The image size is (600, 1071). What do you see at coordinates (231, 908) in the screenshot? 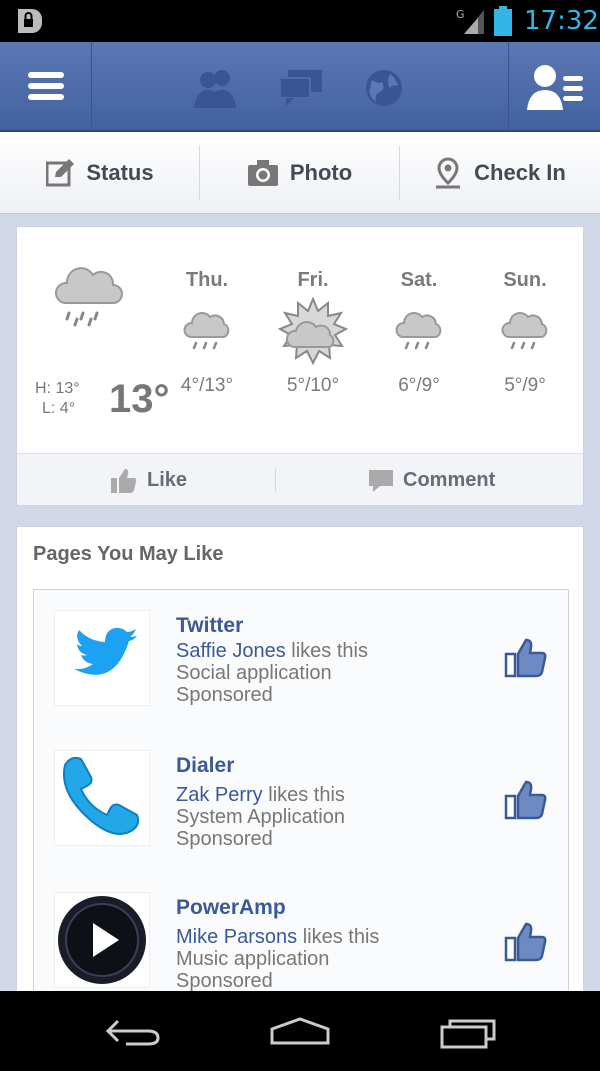
I see `page-name: PowerAmp` at bounding box center [231, 908].